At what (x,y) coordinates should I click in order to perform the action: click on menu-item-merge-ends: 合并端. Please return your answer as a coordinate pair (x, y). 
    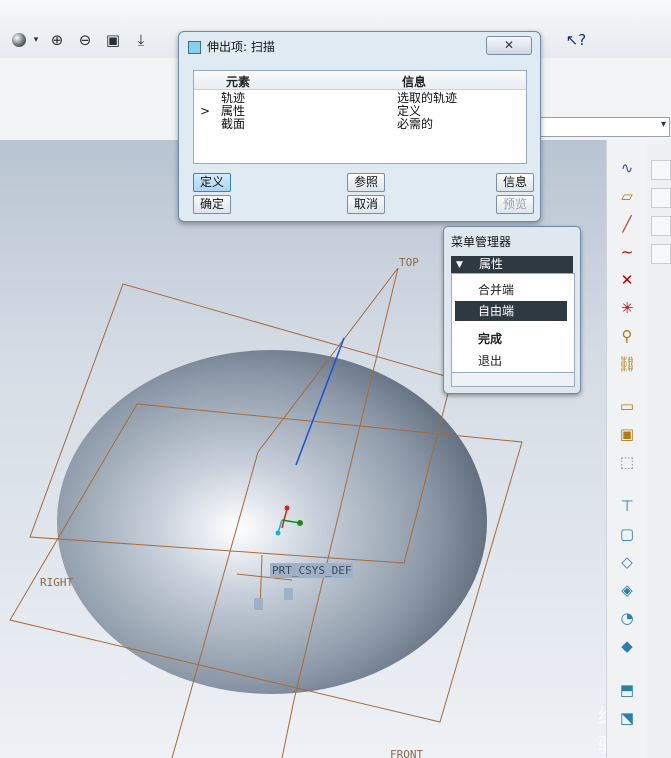
    Looking at the image, I should click on (496, 289).